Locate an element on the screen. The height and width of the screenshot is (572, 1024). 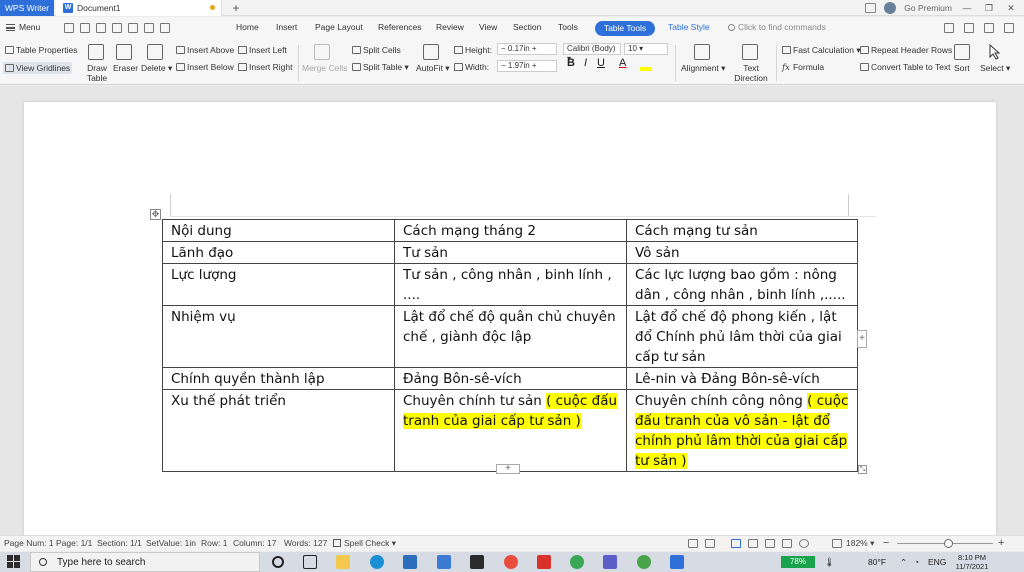
table-properties-button: Table Properties is located at coordinates (41, 50).